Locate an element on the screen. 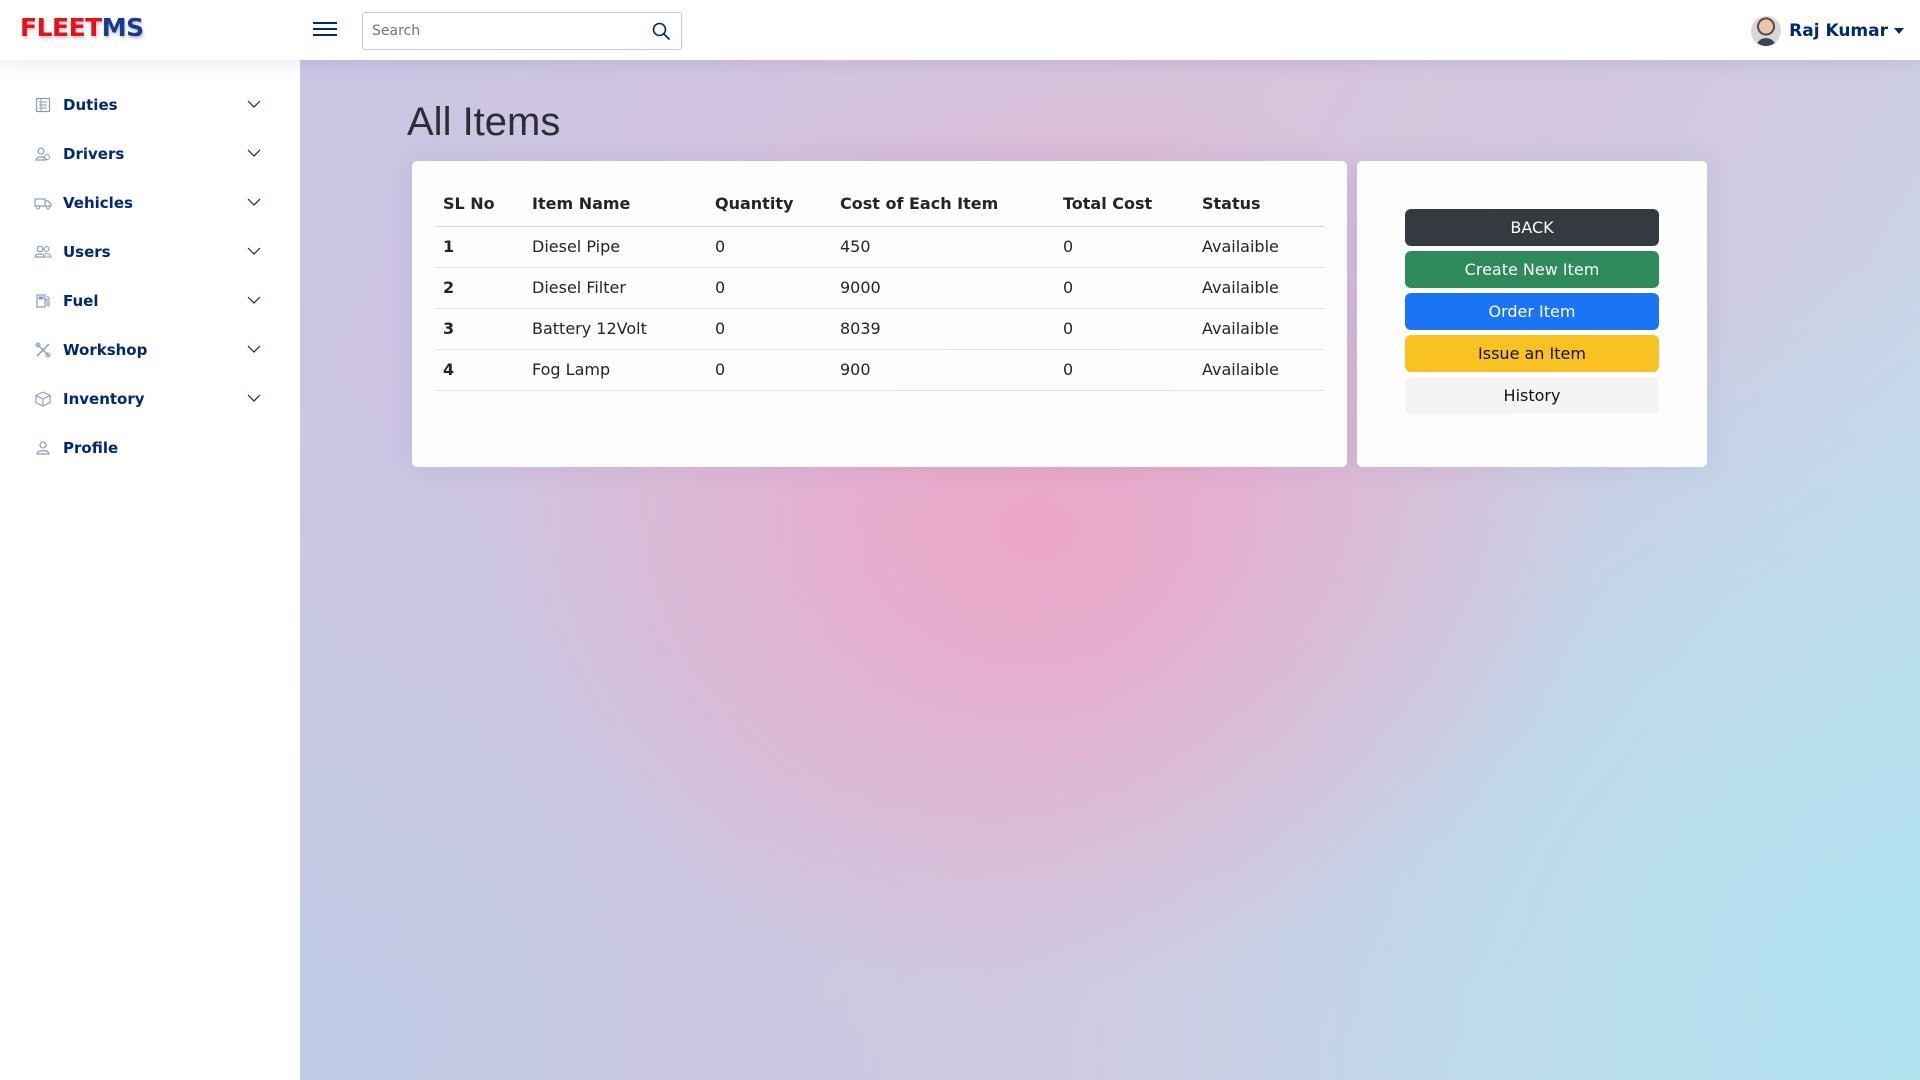 Image resolution: width=1920 pixels, height=1080 pixels. column-header: Total Cost is located at coordinates (1124, 204).